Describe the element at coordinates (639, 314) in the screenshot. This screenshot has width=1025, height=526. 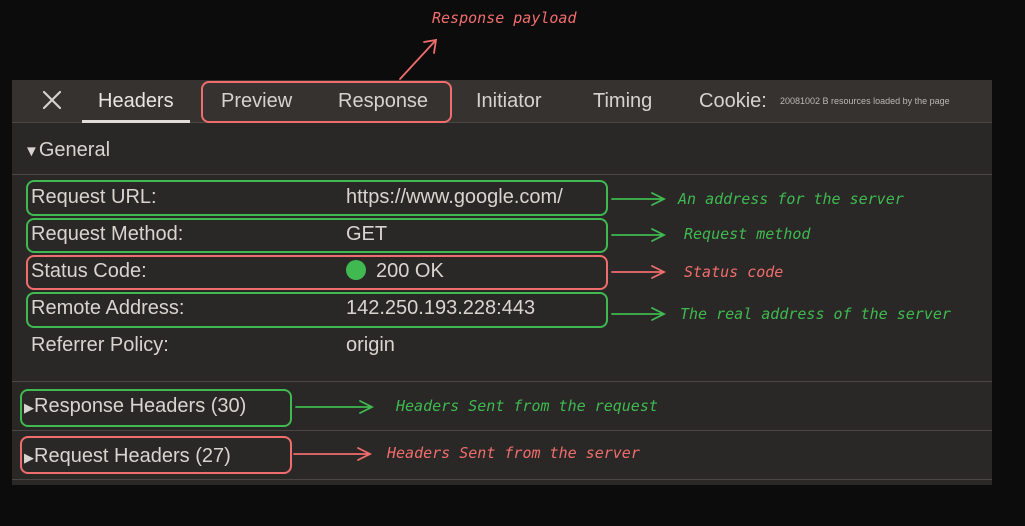
I see `remote-arrow-icon` at that location.